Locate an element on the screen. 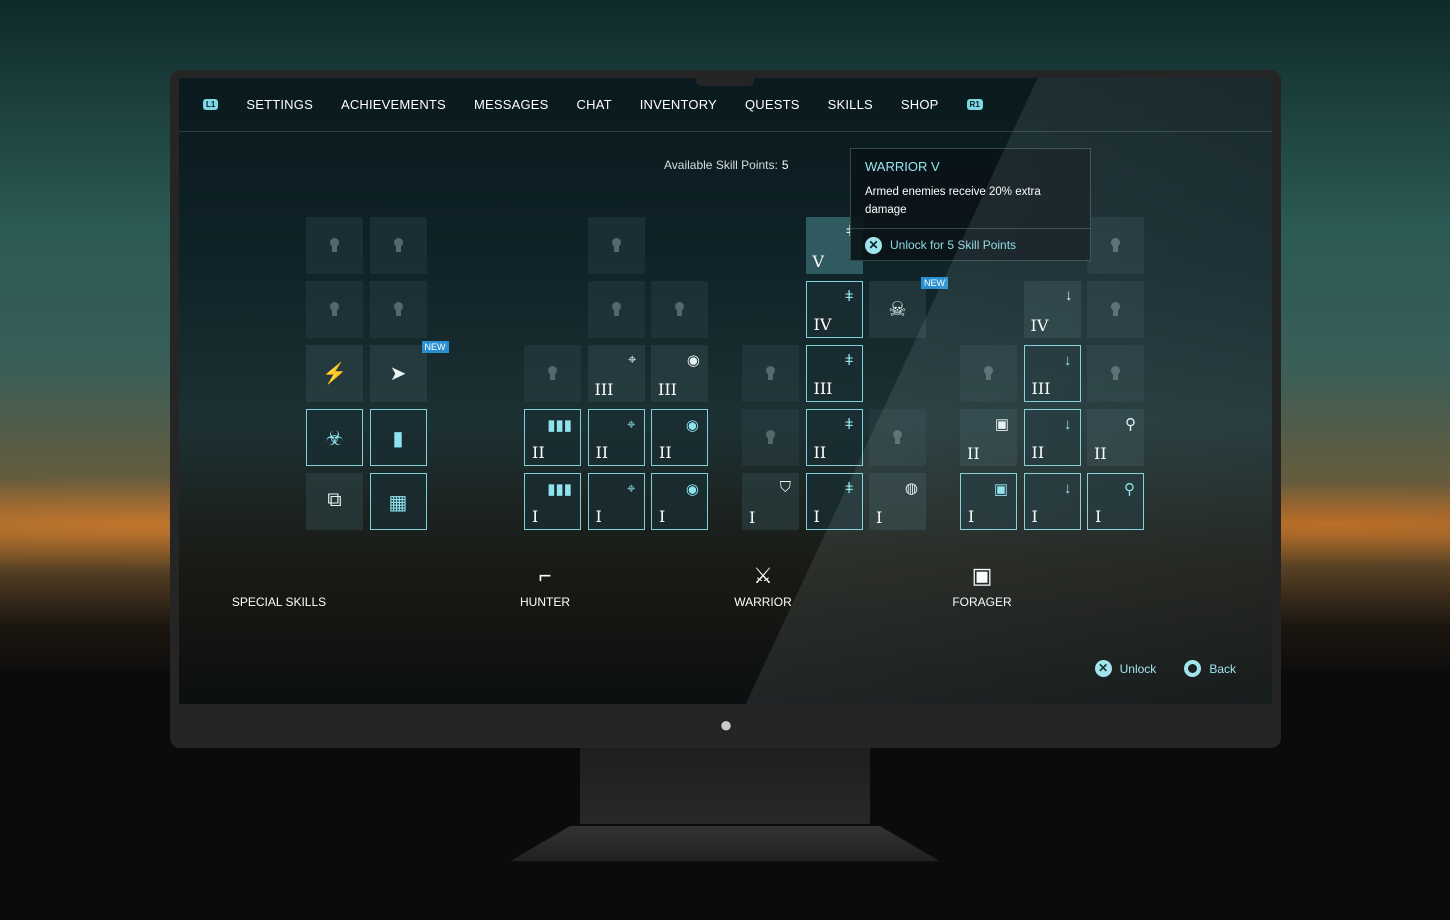  category-special-skills: SPECIAL SKILLS is located at coordinates (279, 586).